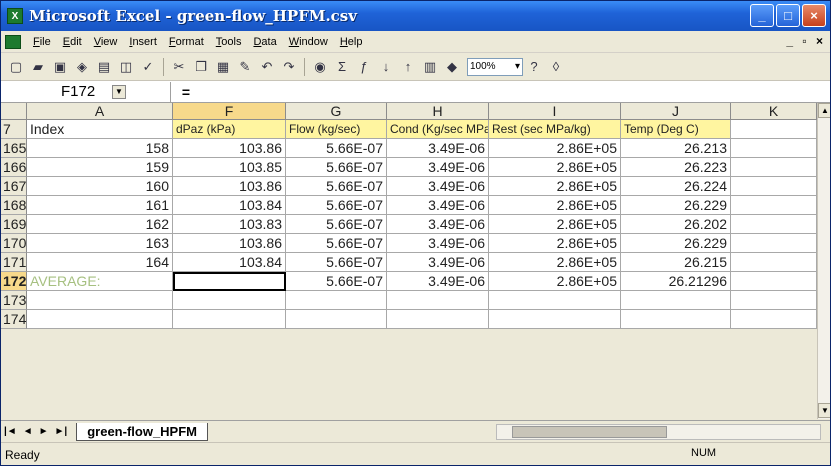 This screenshot has width=831, height=466. I want to click on header-cell, so click(774, 129).